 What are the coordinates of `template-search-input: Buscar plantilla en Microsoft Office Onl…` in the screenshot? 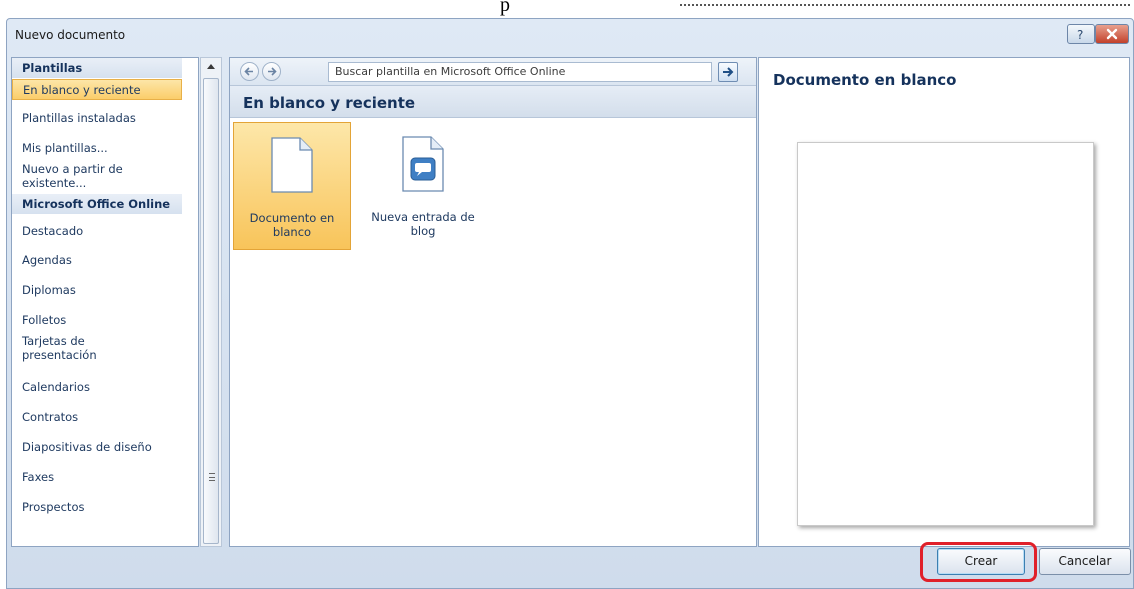 It's located at (520, 72).